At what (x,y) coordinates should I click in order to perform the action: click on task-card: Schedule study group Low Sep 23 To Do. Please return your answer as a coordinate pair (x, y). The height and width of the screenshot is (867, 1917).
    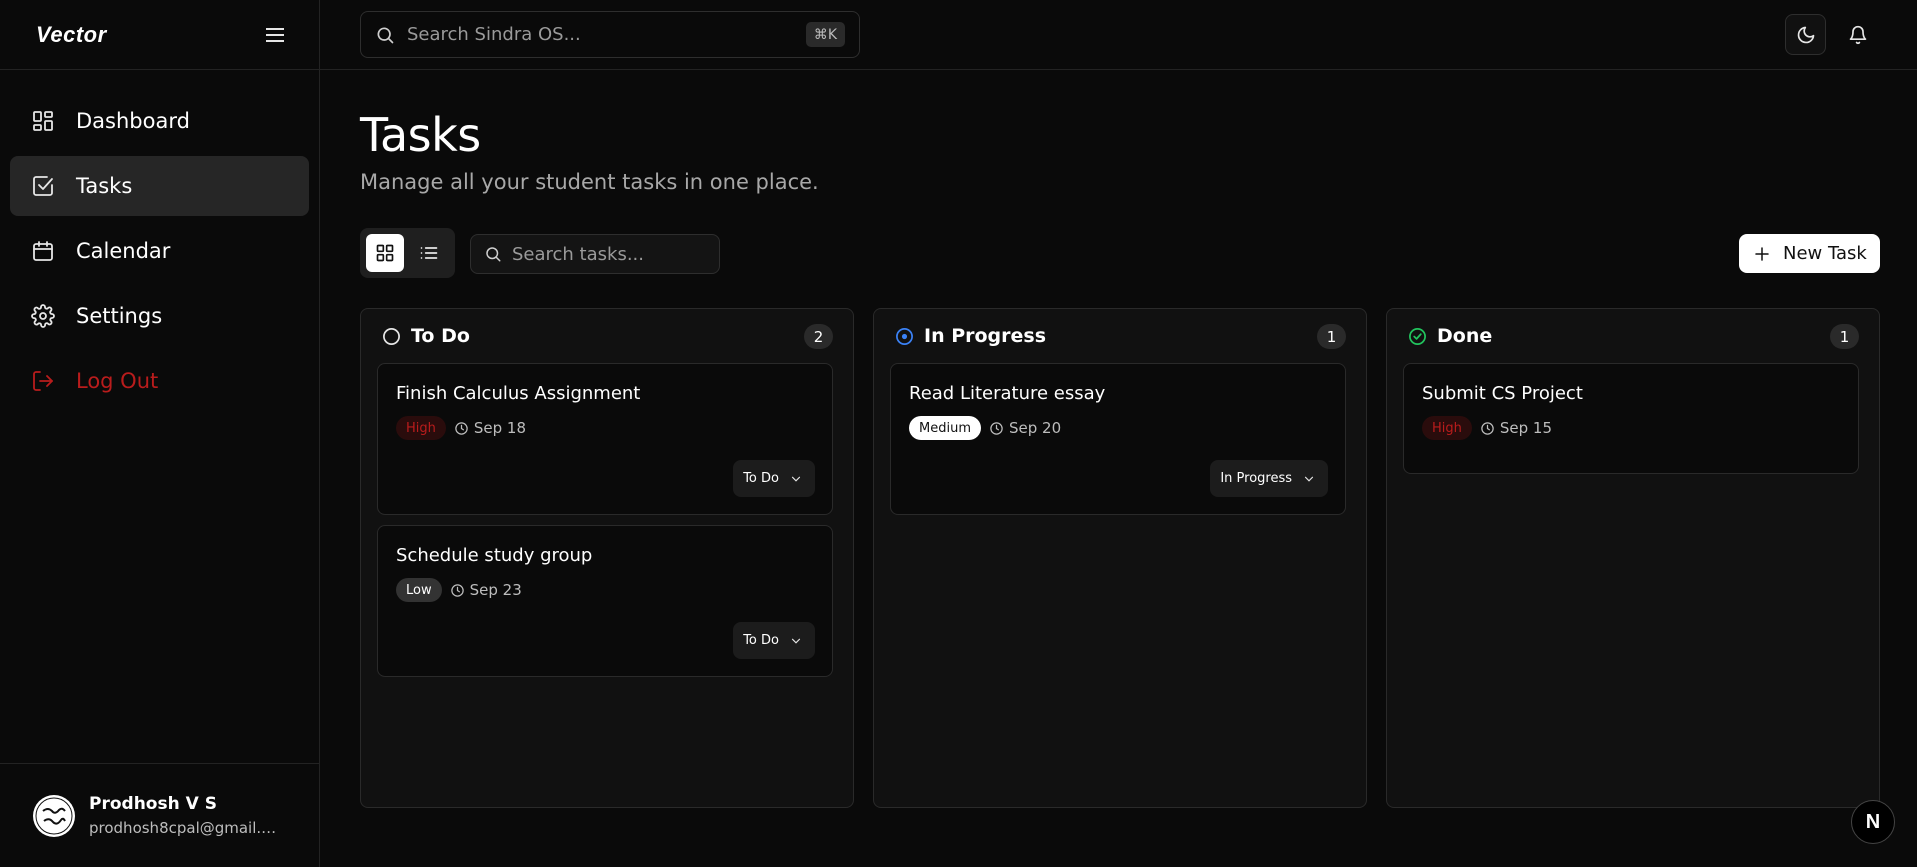
    Looking at the image, I should click on (605, 601).